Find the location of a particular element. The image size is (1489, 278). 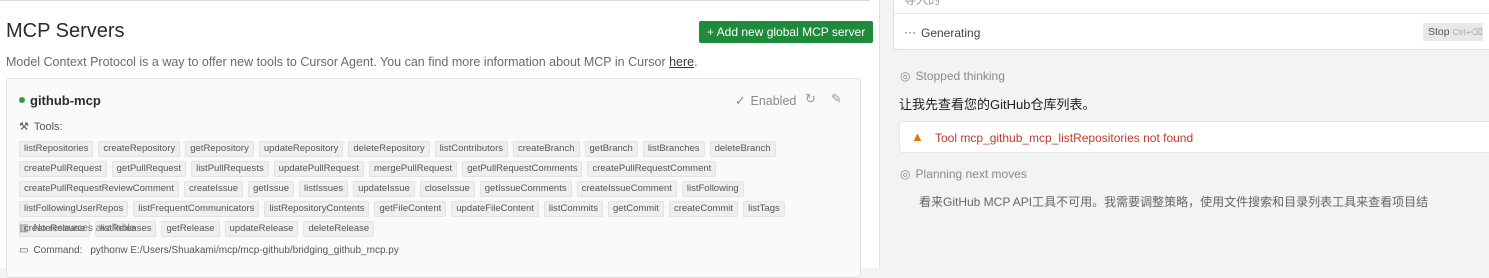

tools-icon: ⚒ is located at coordinates (24, 127).